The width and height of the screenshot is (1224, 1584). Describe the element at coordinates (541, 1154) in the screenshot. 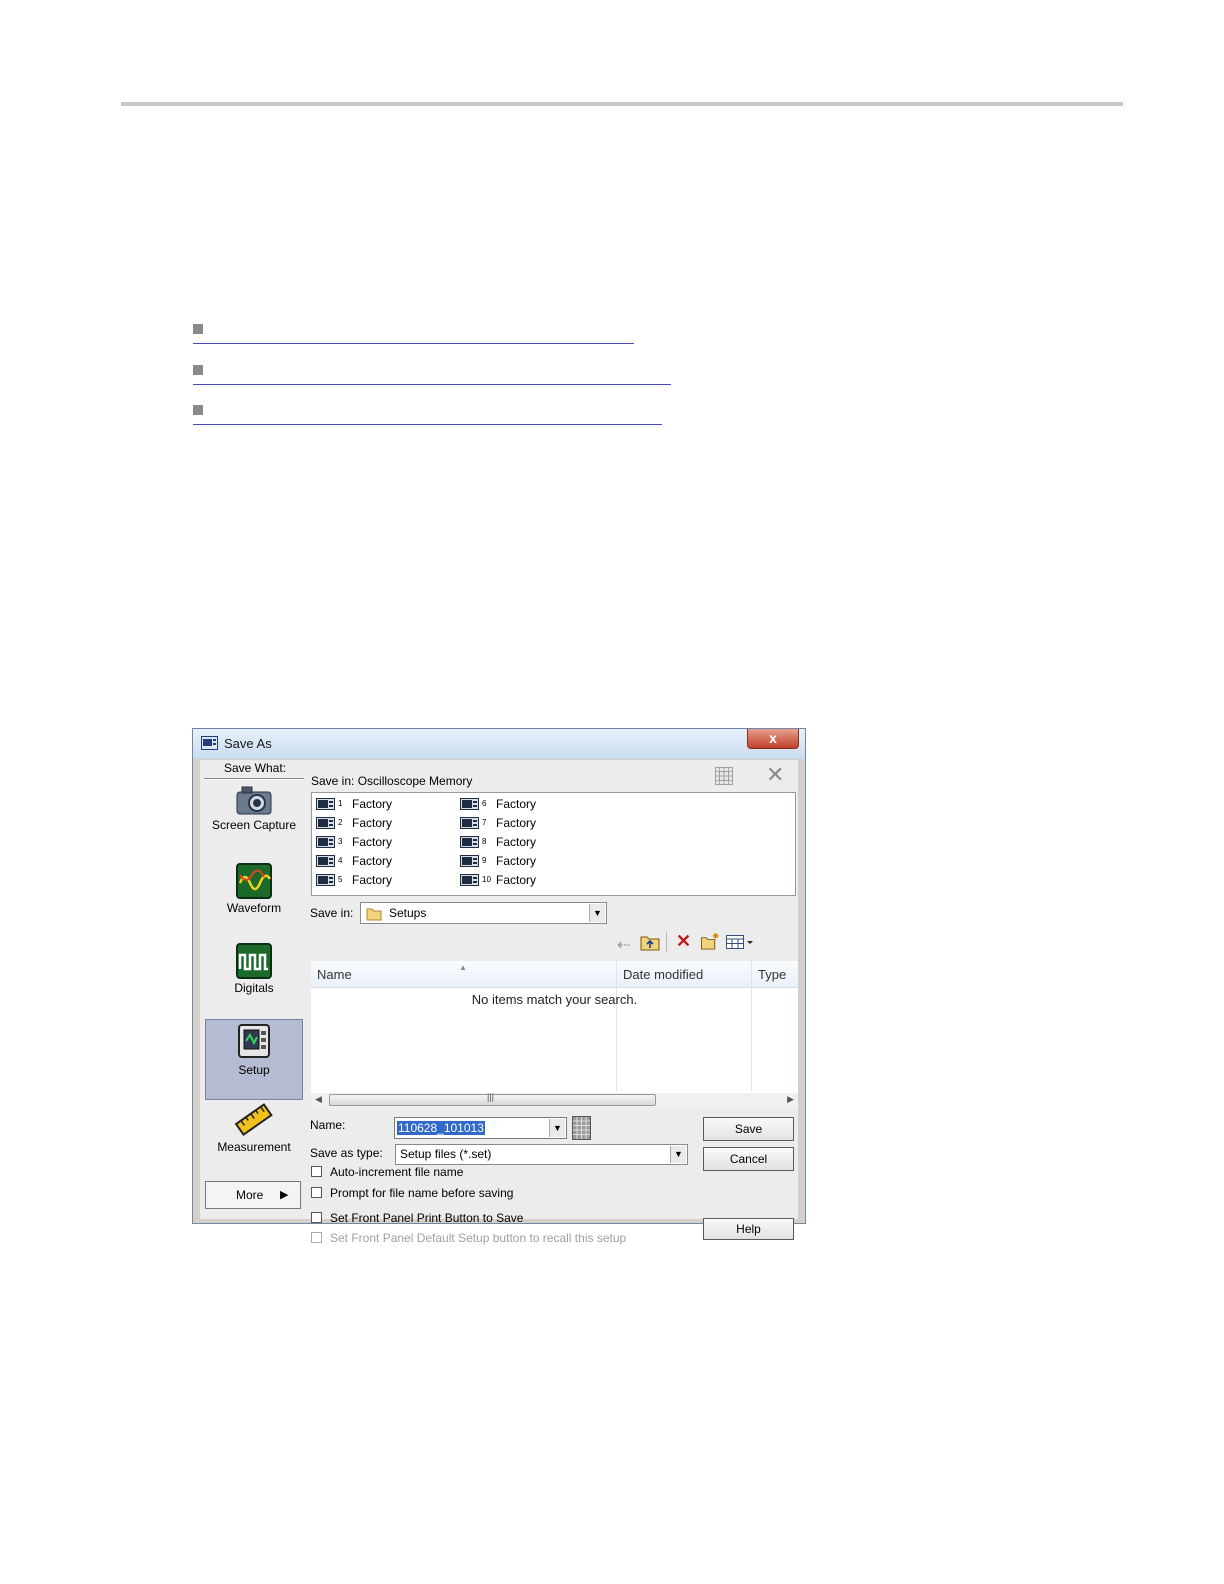

I see `save-as-type-dropdown: Setup files (*.set) ▼` at that location.